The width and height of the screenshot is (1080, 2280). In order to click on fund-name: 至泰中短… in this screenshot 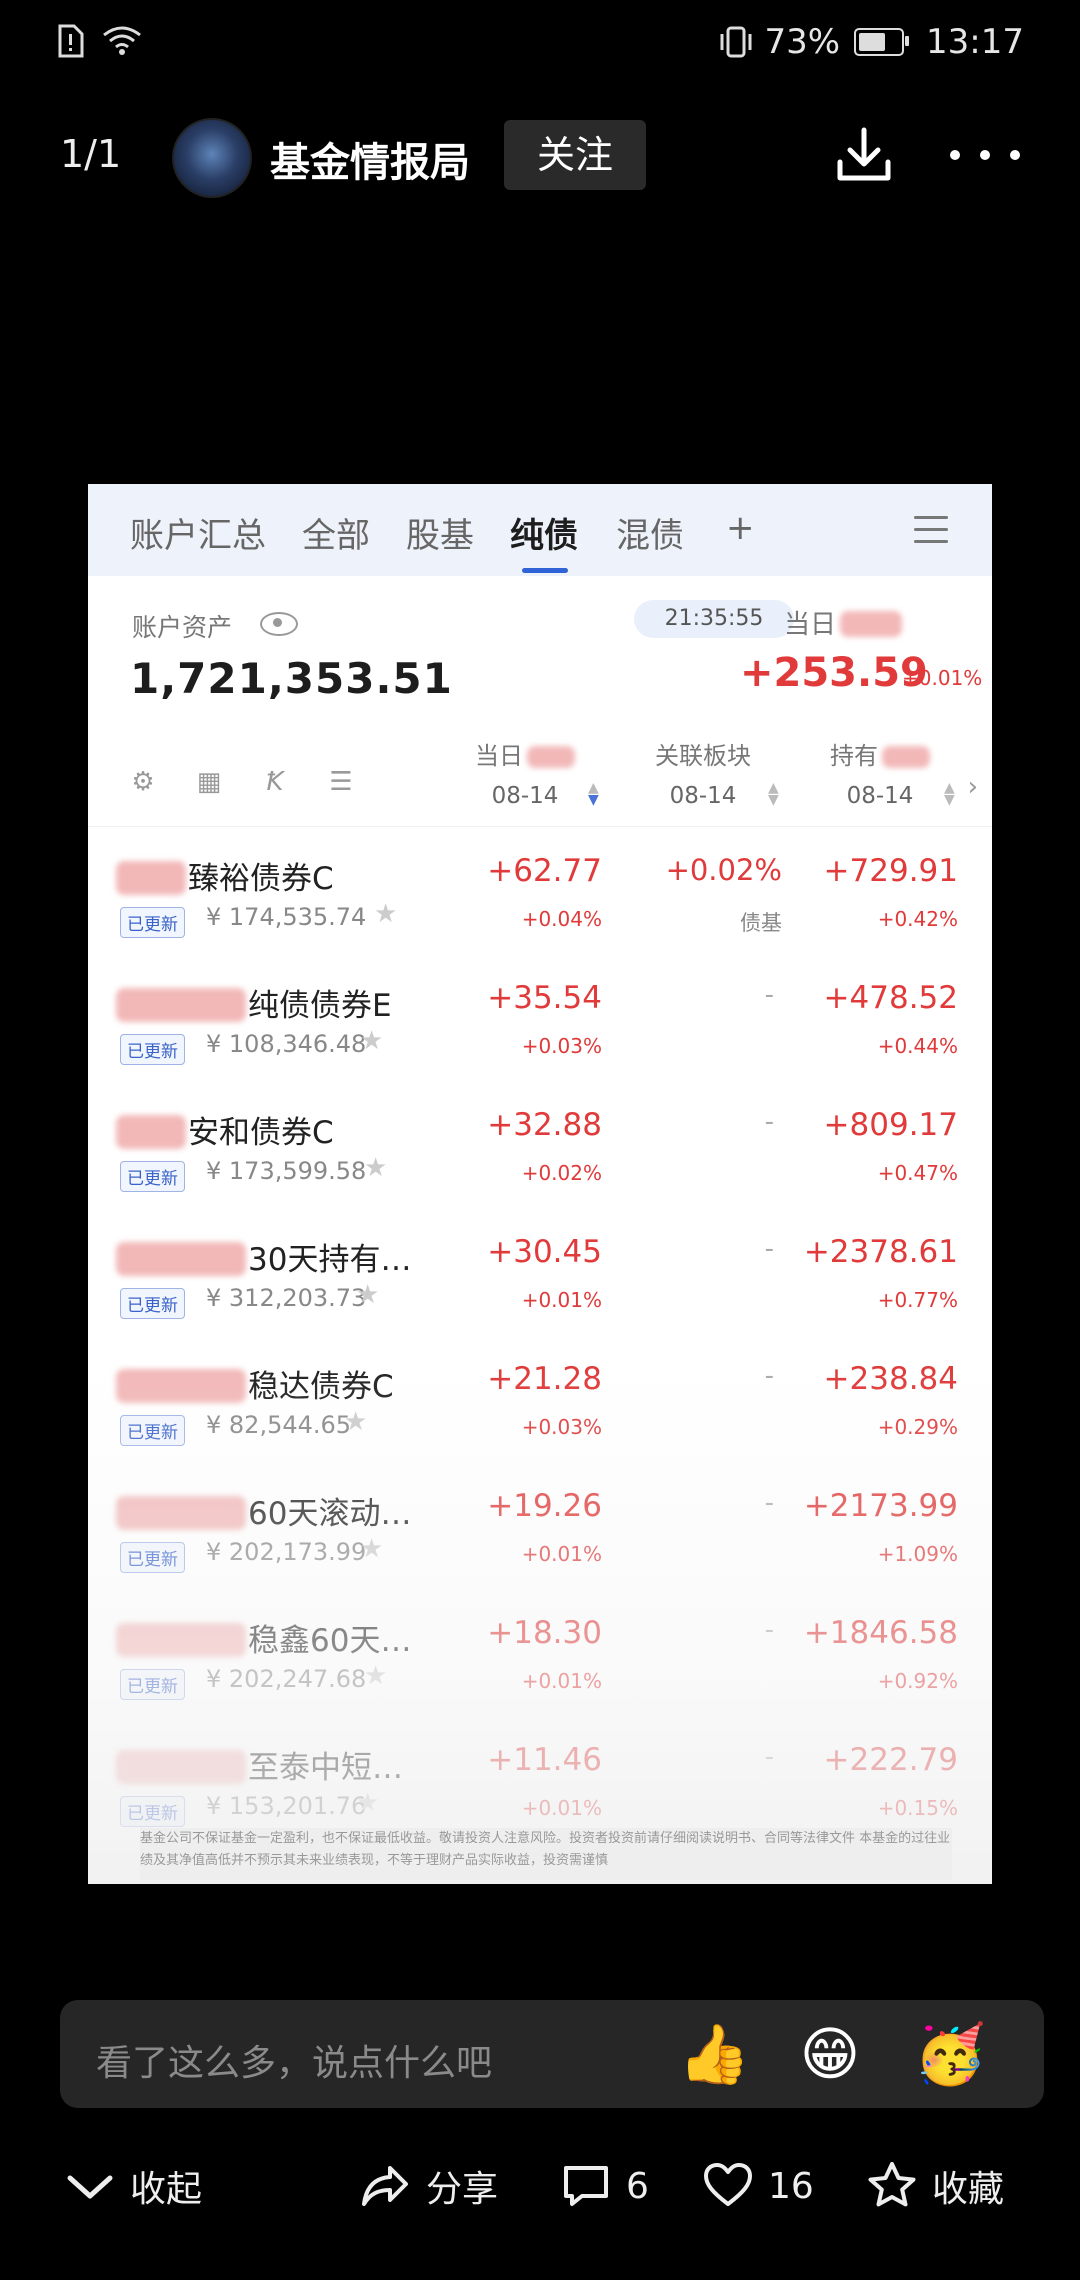, I will do `click(259, 1764)`.